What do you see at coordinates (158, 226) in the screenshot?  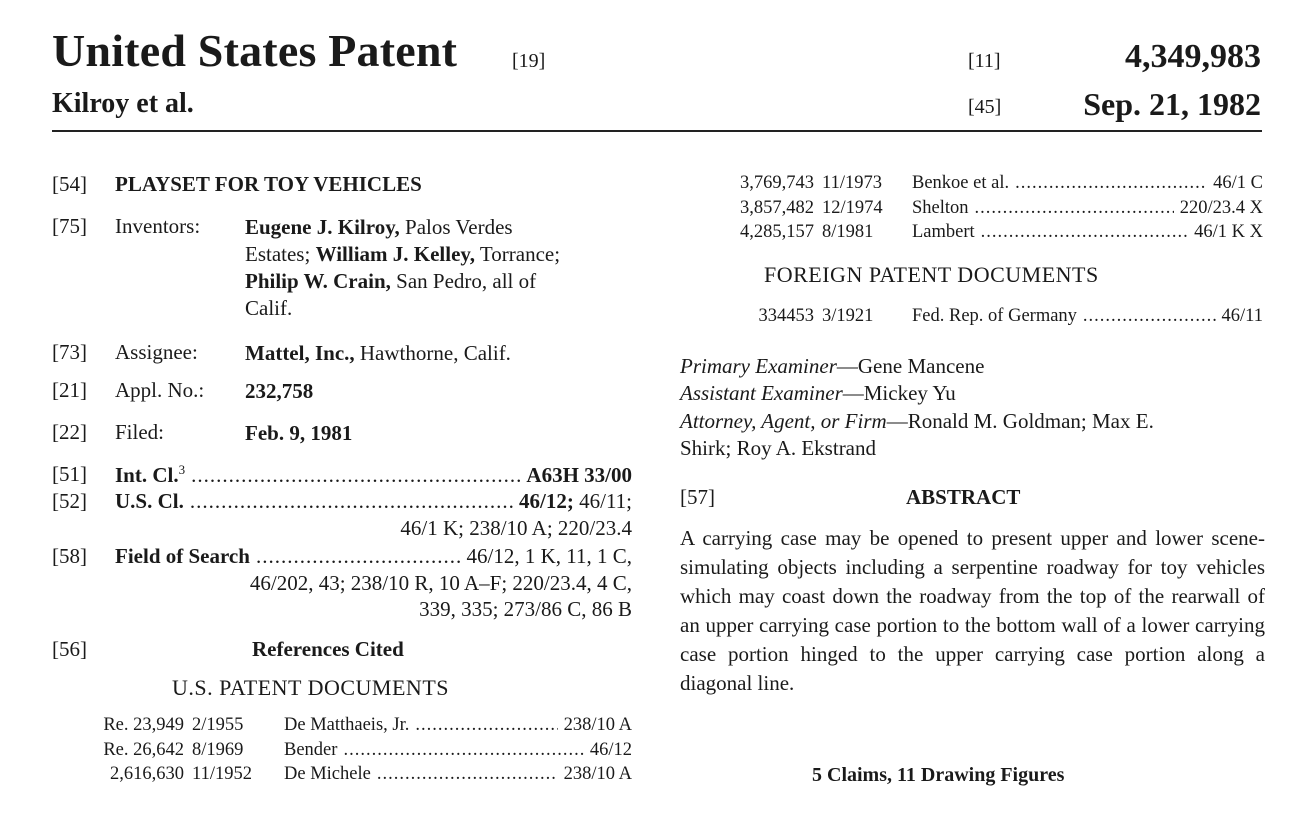 I see `inventors-label: Inventors:` at bounding box center [158, 226].